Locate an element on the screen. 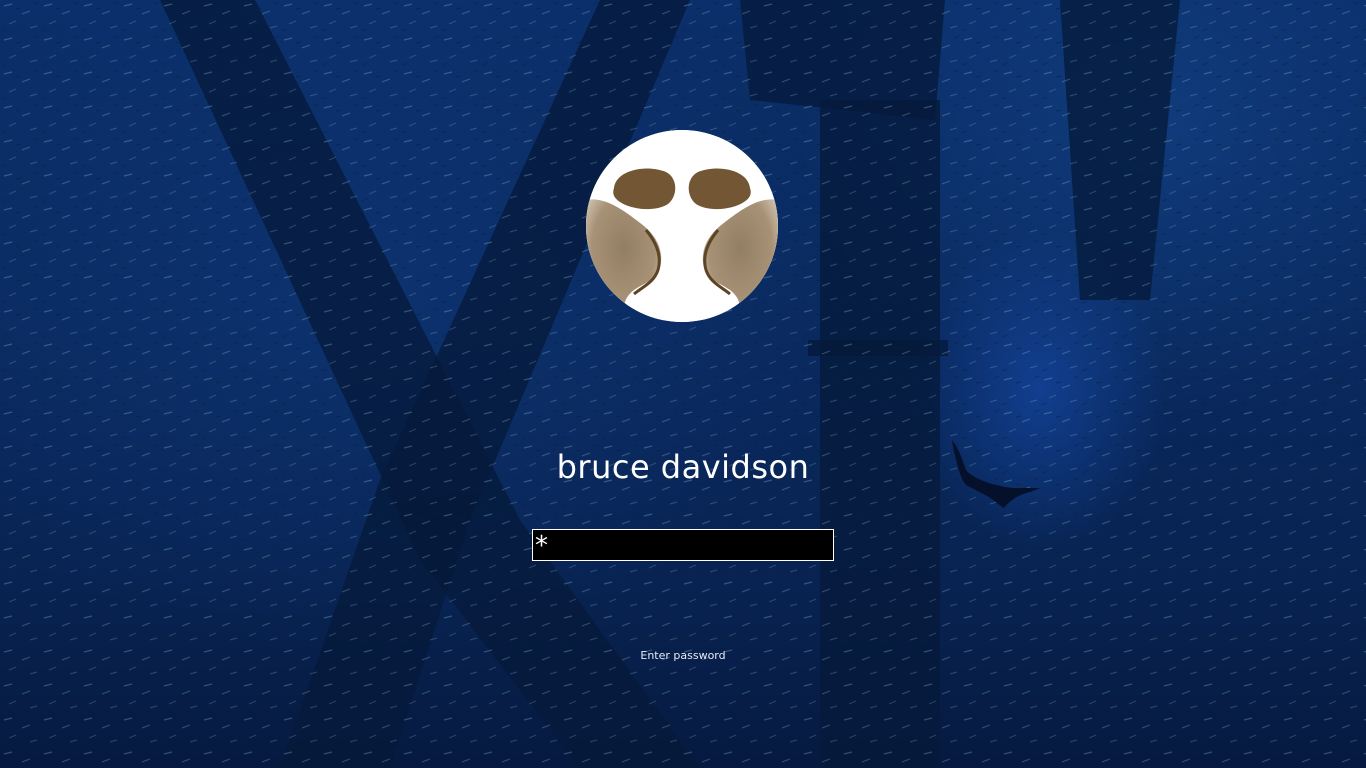  user-avatar is located at coordinates (682, 226).